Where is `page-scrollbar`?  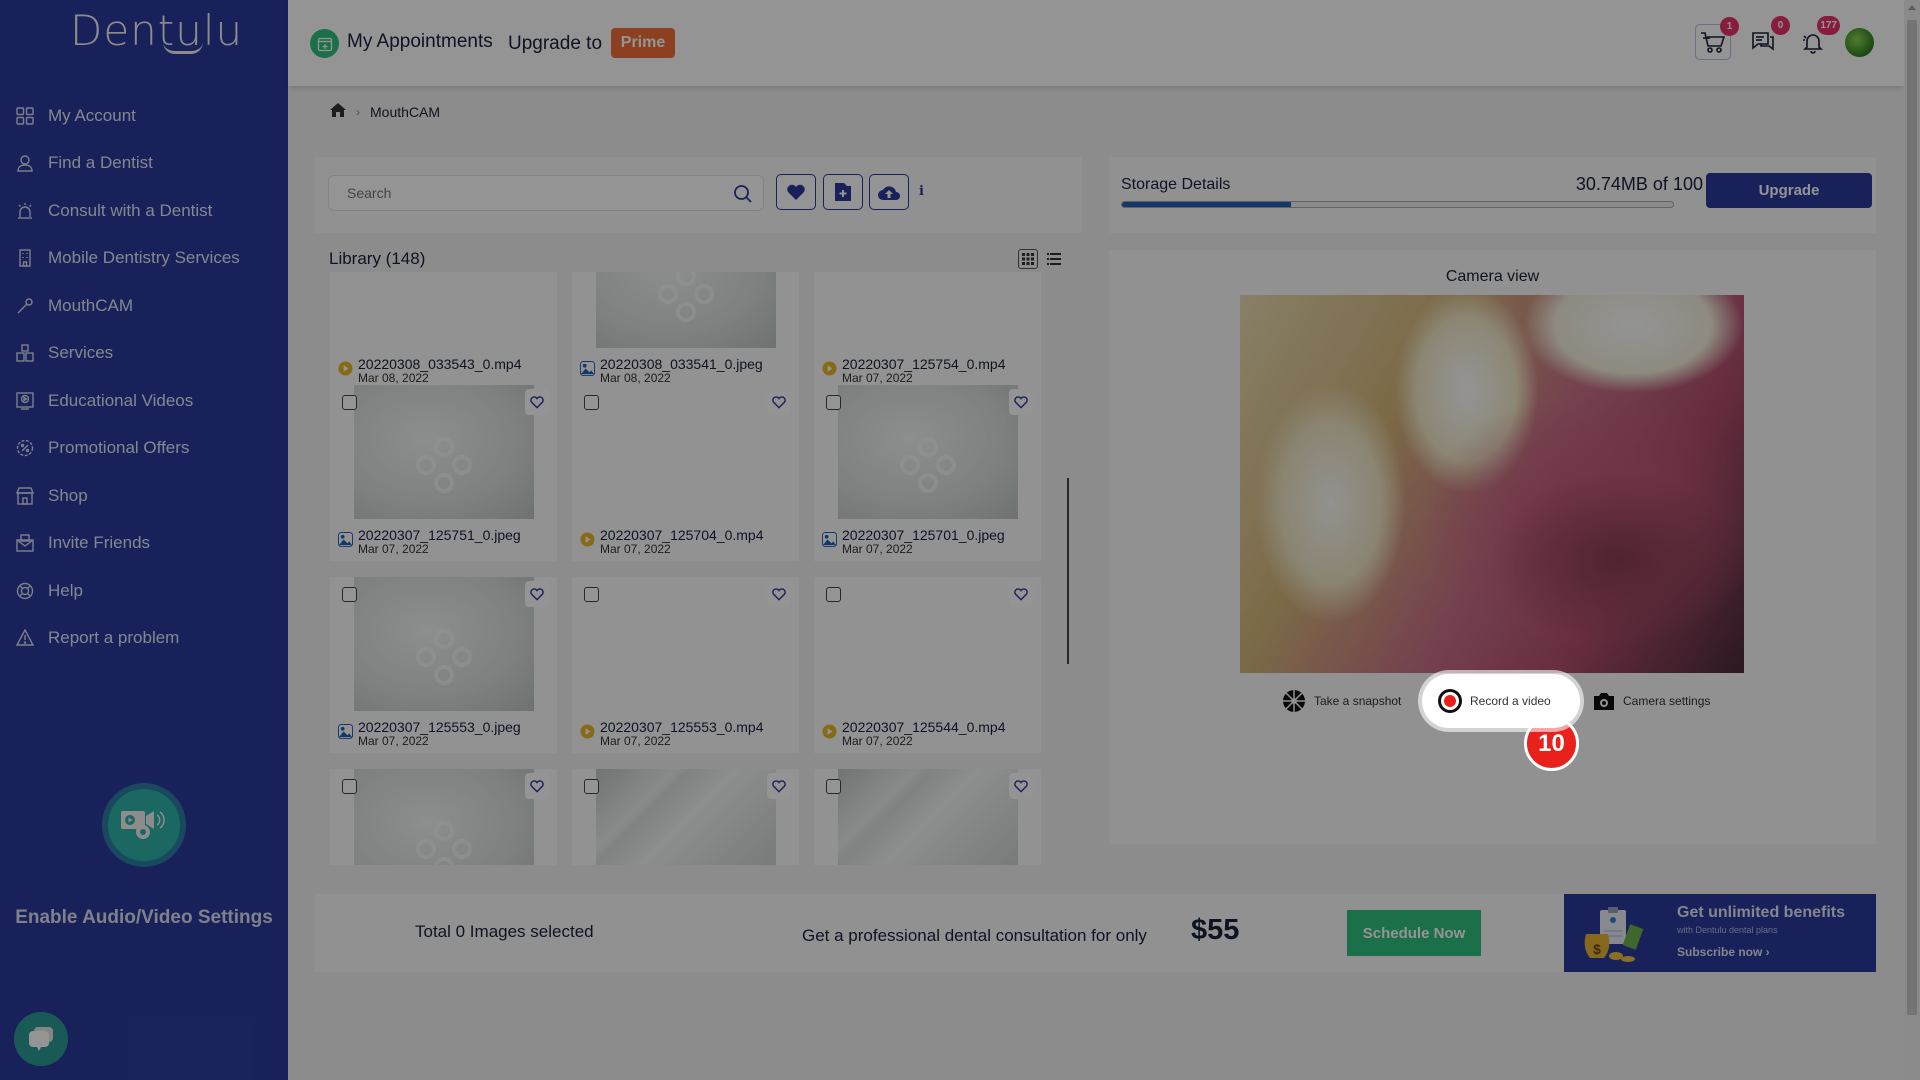
page-scrollbar is located at coordinates (1912, 540).